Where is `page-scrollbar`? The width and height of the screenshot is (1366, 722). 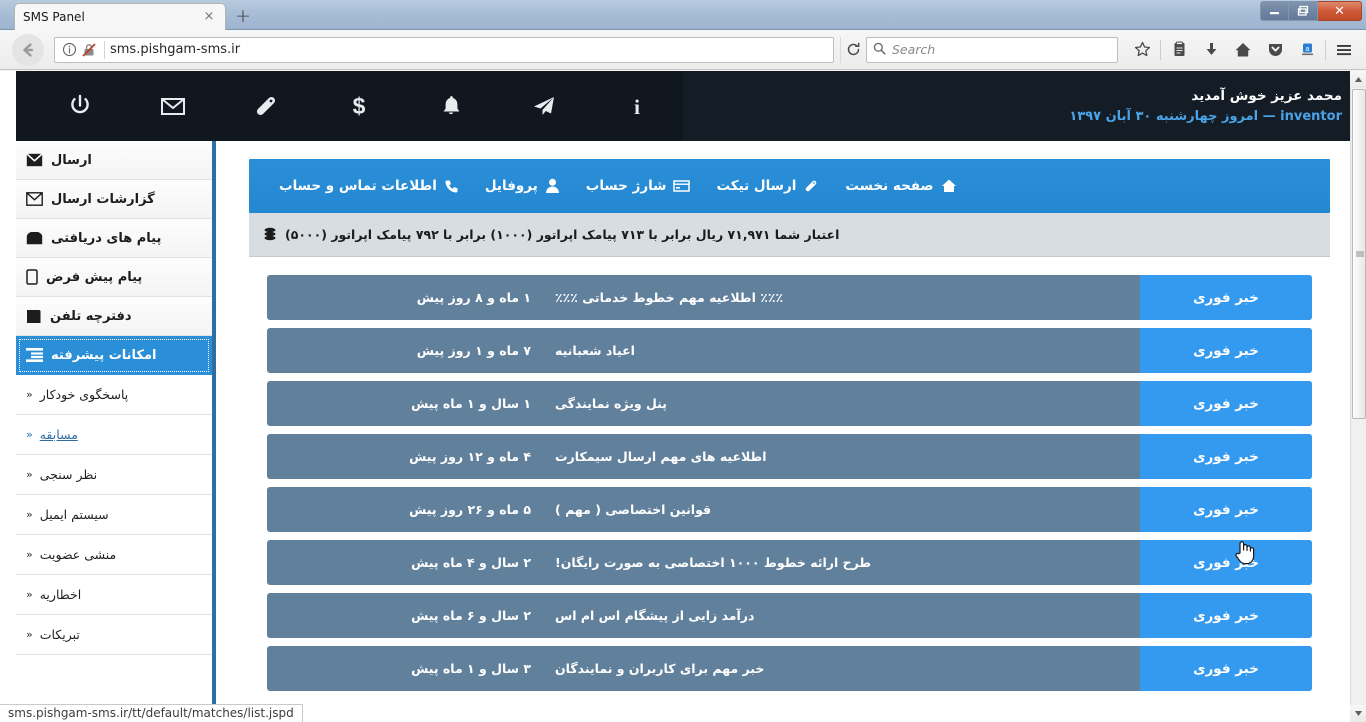 page-scrollbar is located at coordinates (1358, 396).